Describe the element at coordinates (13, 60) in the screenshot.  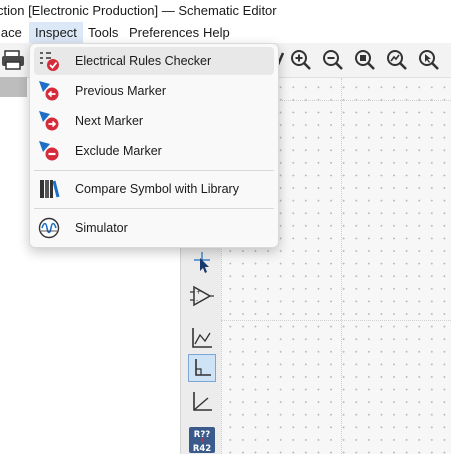
I see `print-icon` at that location.